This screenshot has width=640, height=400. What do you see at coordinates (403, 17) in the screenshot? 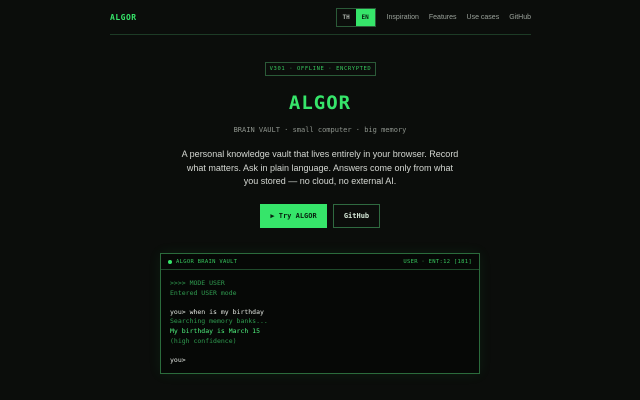
I see `nav-link-inspiration: Inspiration` at bounding box center [403, 17].